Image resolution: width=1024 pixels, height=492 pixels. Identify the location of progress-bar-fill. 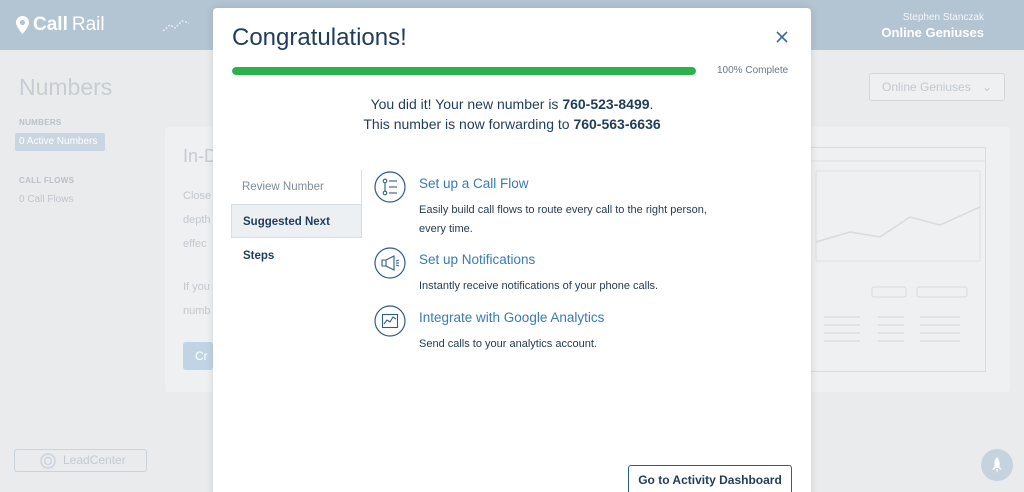
(464, 71).